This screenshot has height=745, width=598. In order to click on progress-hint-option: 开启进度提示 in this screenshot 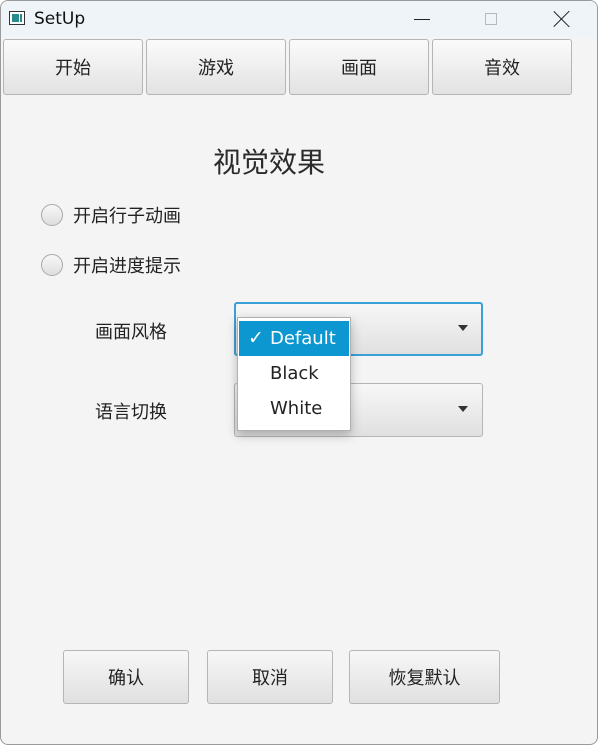, I will do `click(111, 265)`.